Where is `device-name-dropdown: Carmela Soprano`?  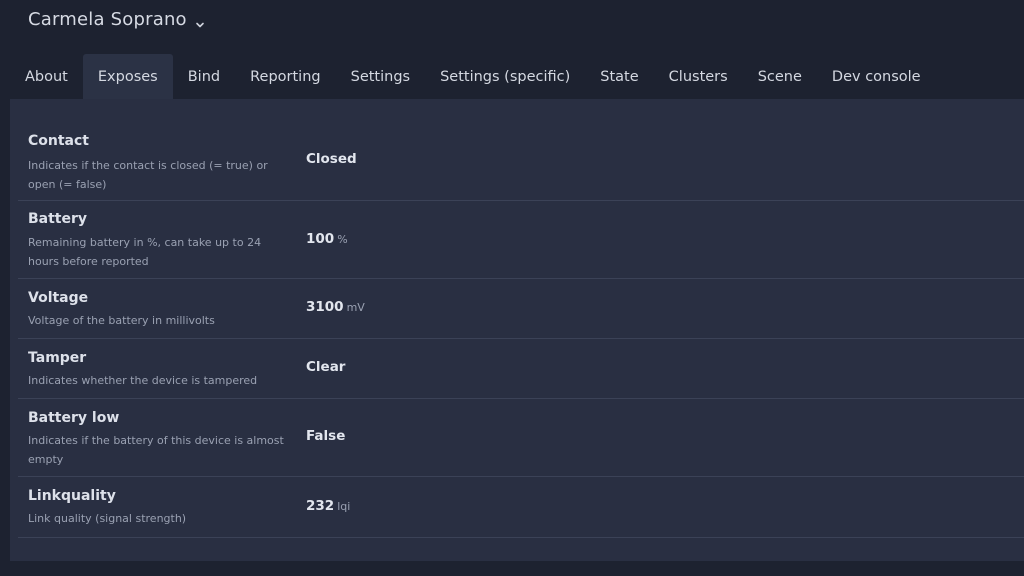 device-name-dropdown: Carmela Soprano is located at coordinates (116, 19).